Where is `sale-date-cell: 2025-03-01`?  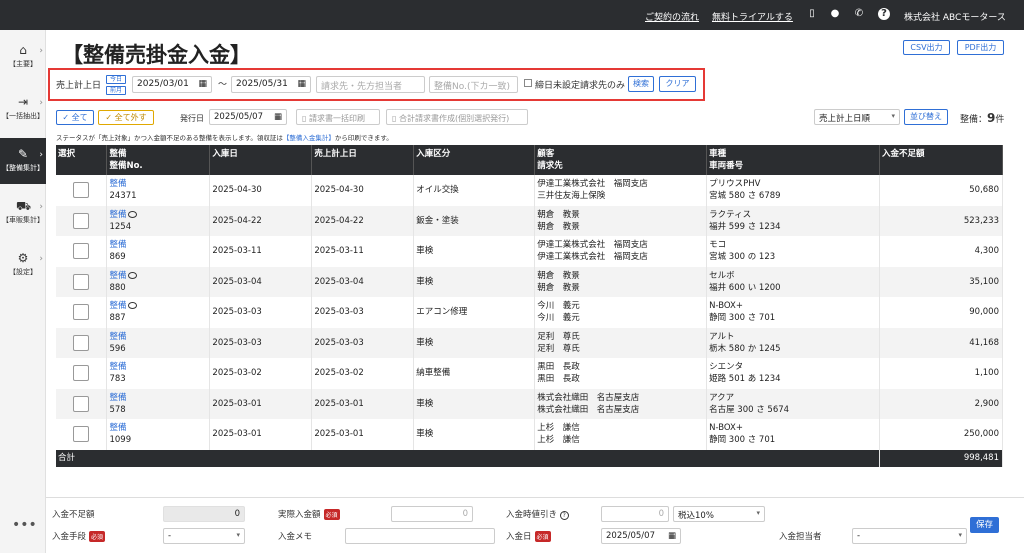 sale-date-cell: 2025-03-01 is located at coordinates (363, 434).